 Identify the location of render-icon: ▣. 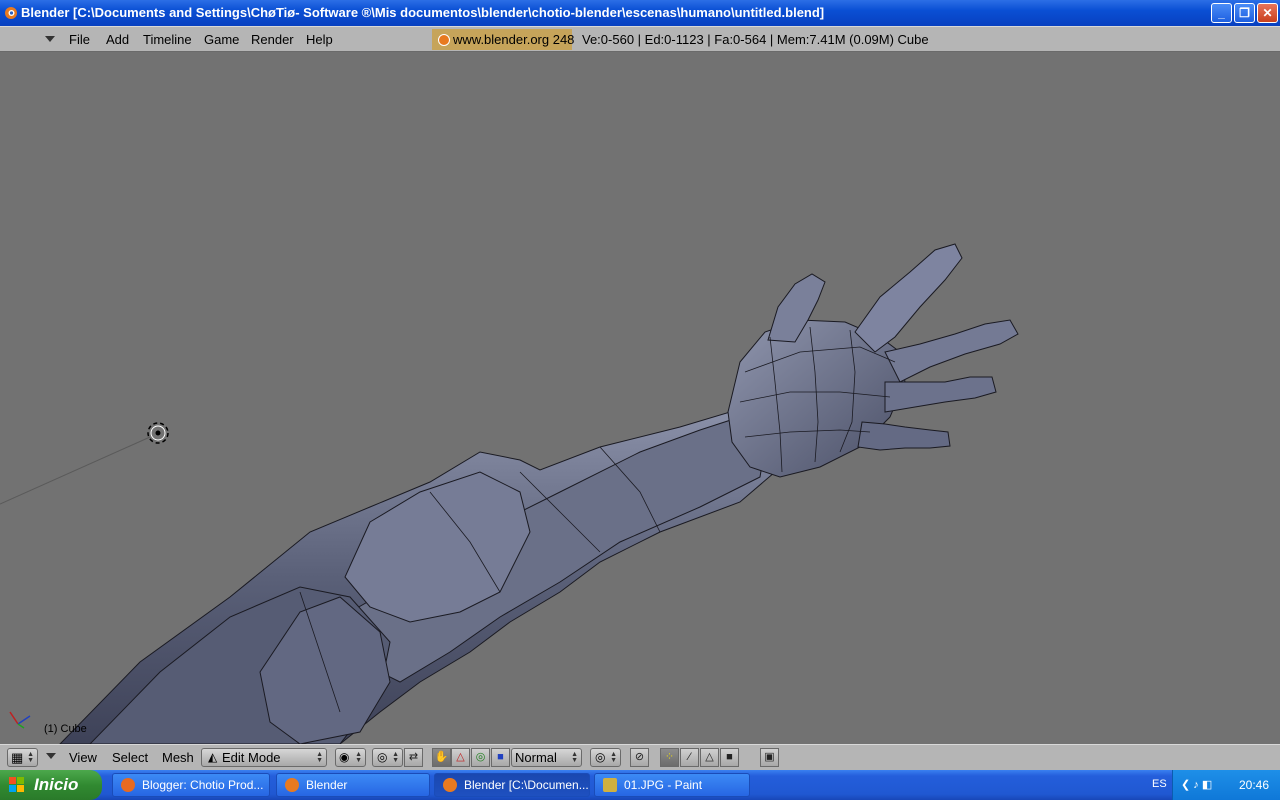
(769, 757).